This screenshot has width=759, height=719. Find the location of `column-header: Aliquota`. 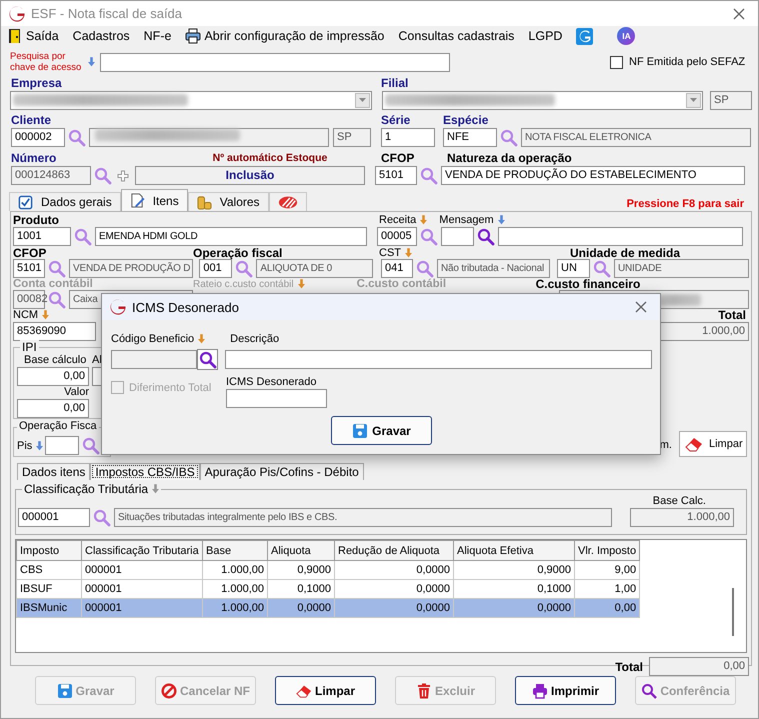

column-header: Aliquota is located at coordinates (301, 550).